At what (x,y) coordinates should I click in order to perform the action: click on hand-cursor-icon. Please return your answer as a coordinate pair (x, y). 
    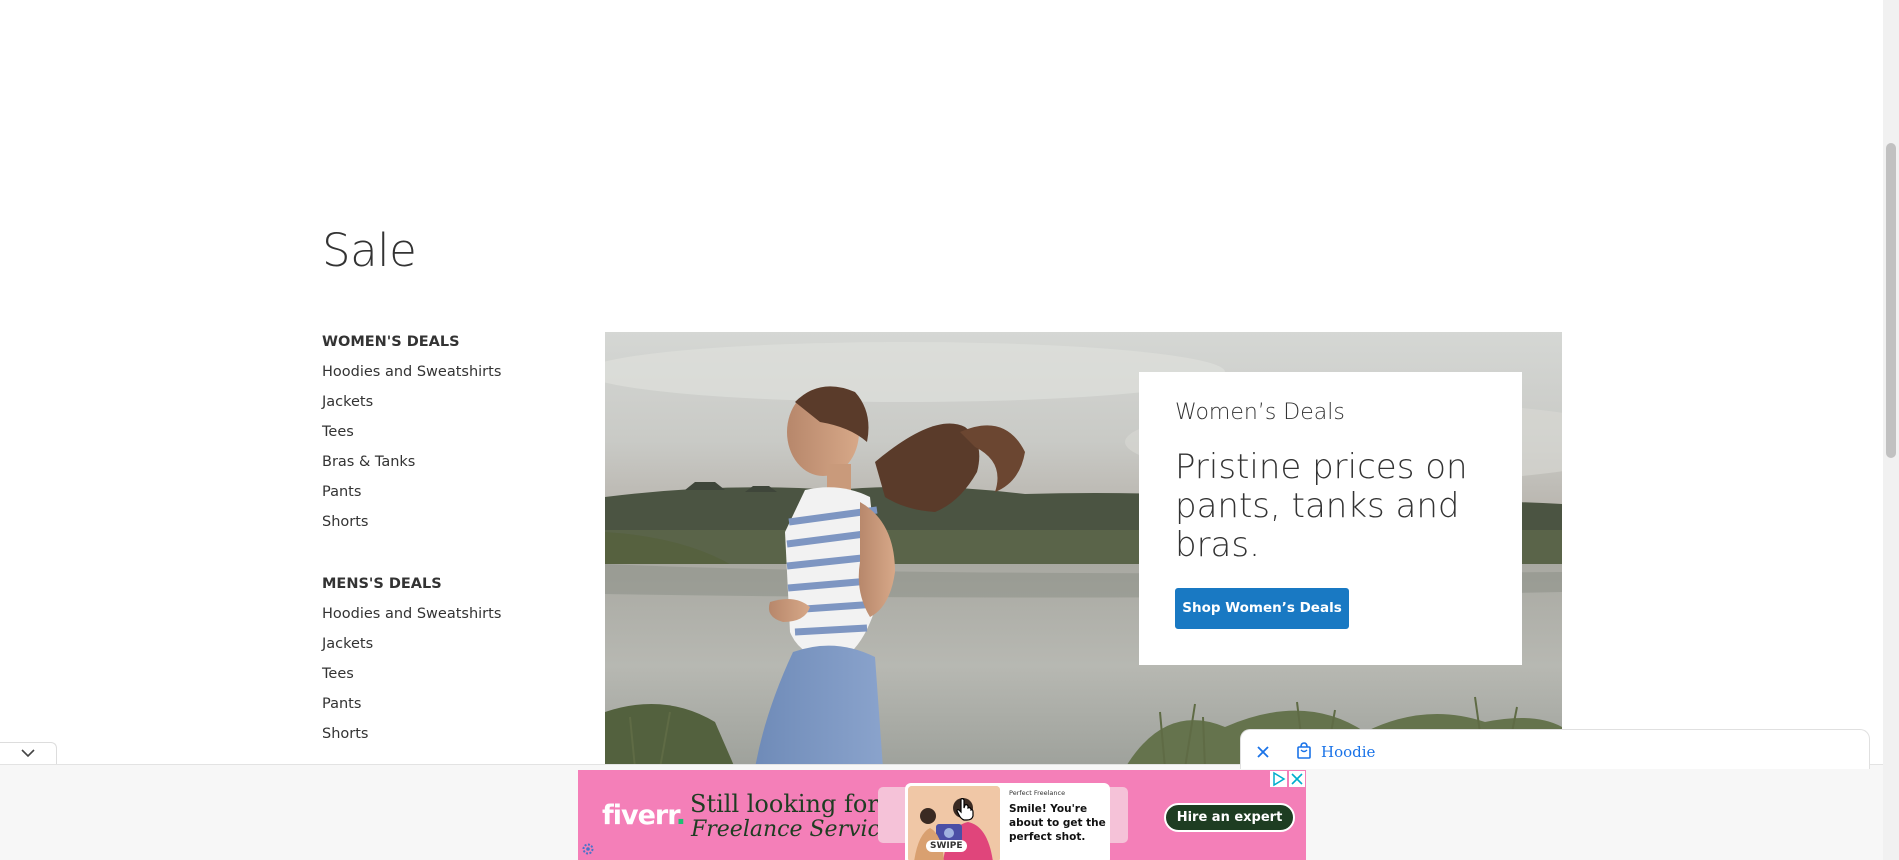
    Looking at the image, I should click on (965, 809).